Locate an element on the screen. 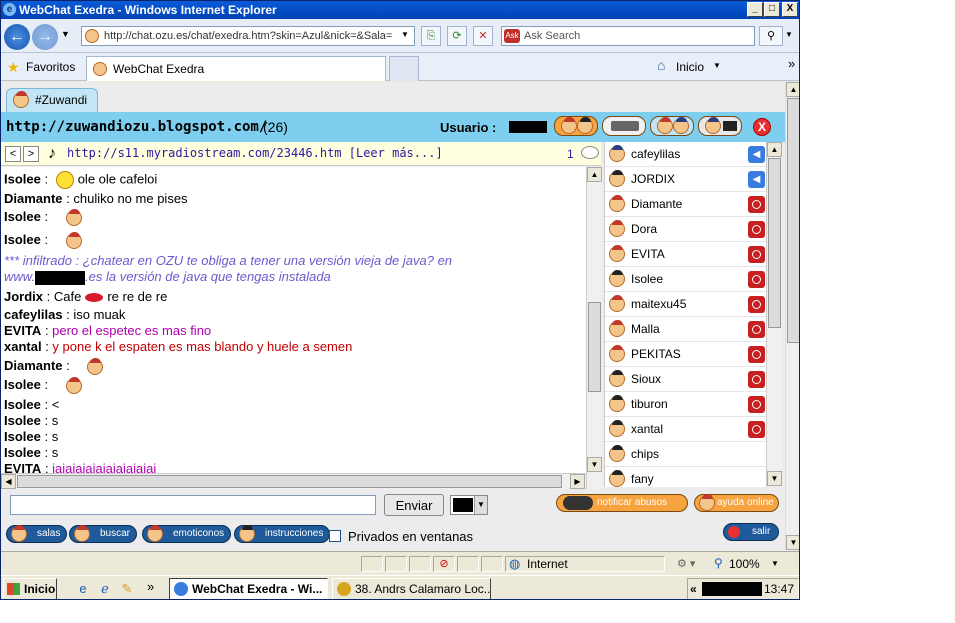  search-icon: ⚲ is located at coordinates (771, 36).